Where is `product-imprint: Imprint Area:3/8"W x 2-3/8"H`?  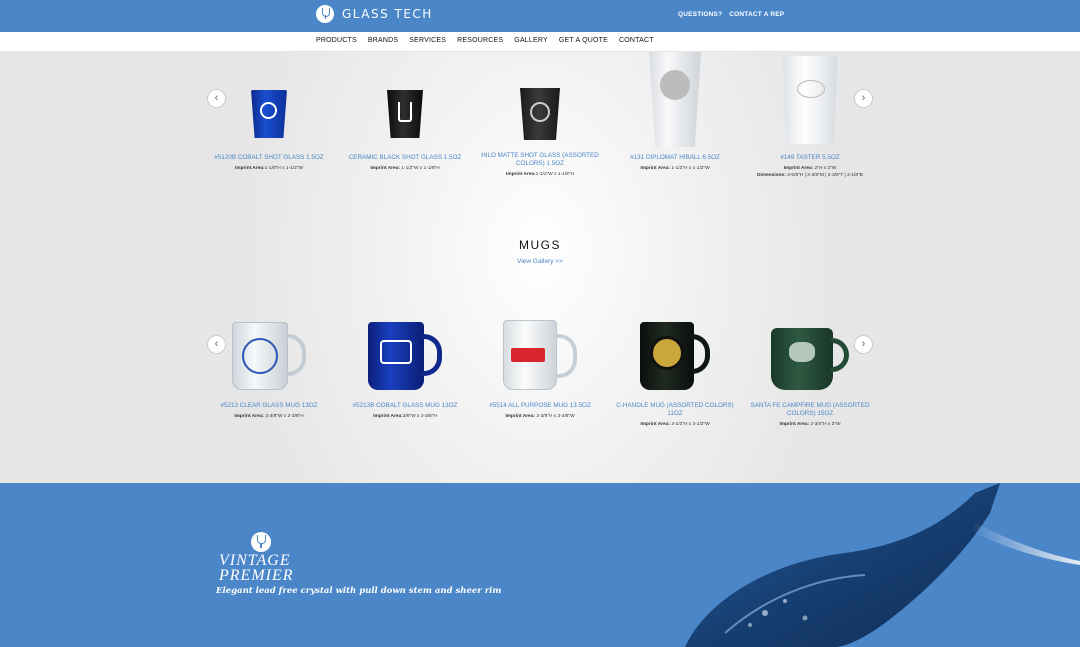
product-imprint: Imprint Area:3/8"W x 2-3/8"H is located at coordinates (405, 416).